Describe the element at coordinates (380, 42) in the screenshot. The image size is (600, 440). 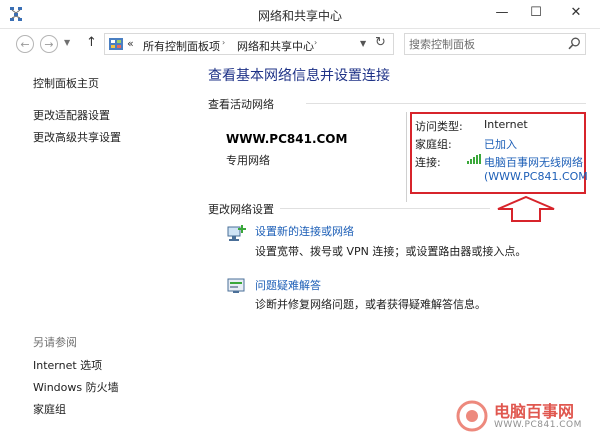
I see `refresh-icon: ↻` at that location.